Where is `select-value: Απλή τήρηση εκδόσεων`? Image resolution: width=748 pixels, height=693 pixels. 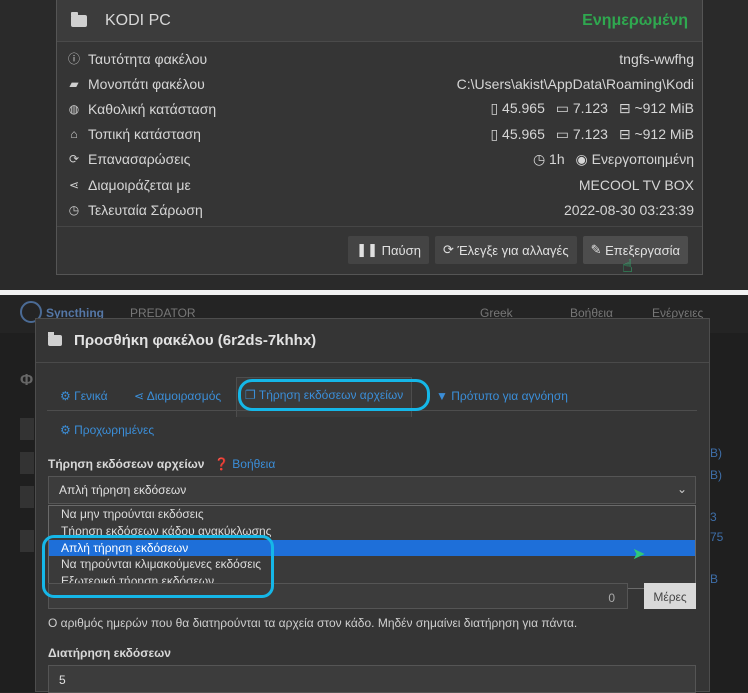 select-value: Απλή τήρηση εκδόσεων is located at coordinates (123, 490).